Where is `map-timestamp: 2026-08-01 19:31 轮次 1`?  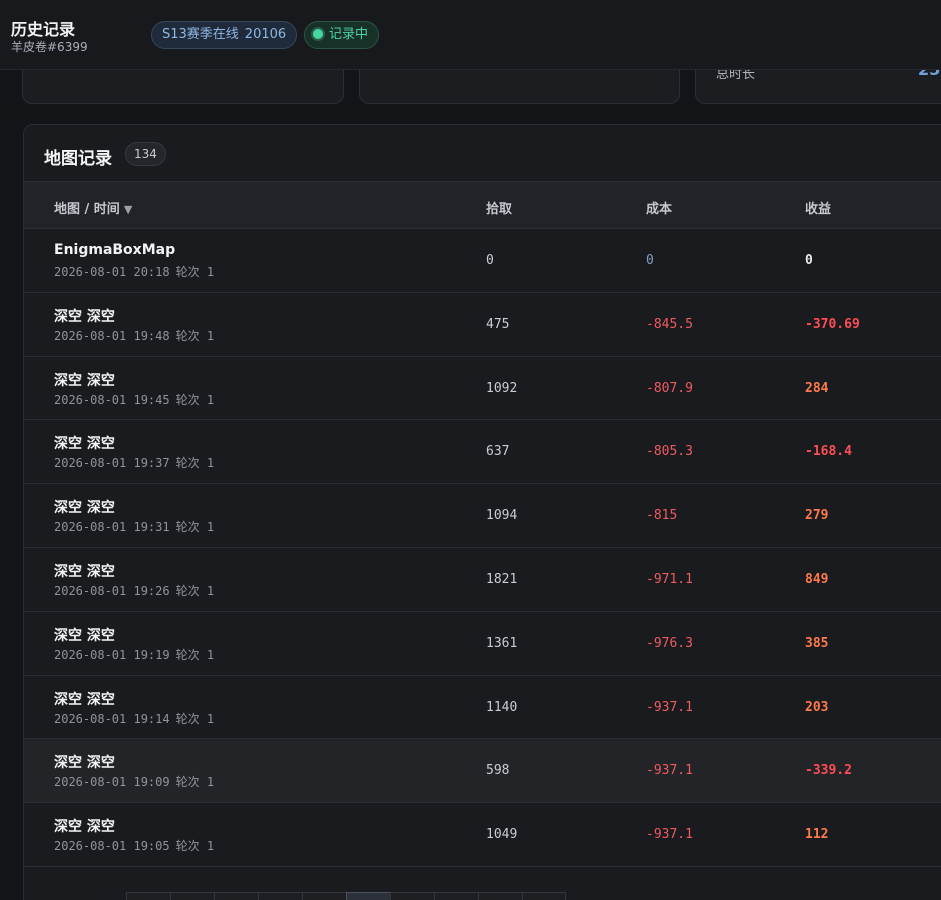
map-timestamp: 2026-08-01 19:31 轮次 1 is located at coordinates (134, 527).